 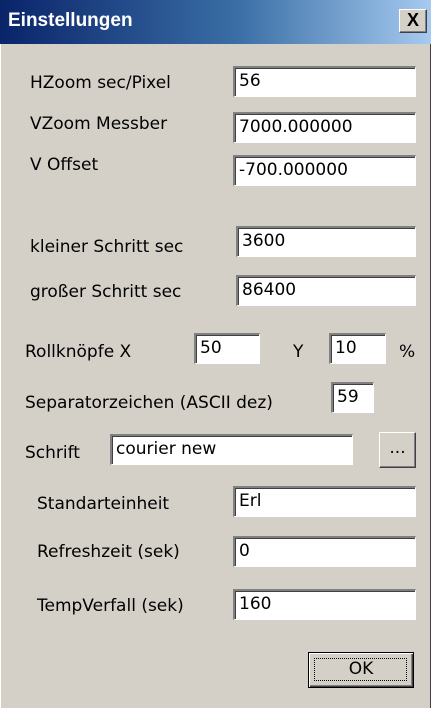 What do you see at coordinates (99, 124) in the screenshot?
I see `vzoom-label: VZoom Messber` at bounding box center [99, 124].